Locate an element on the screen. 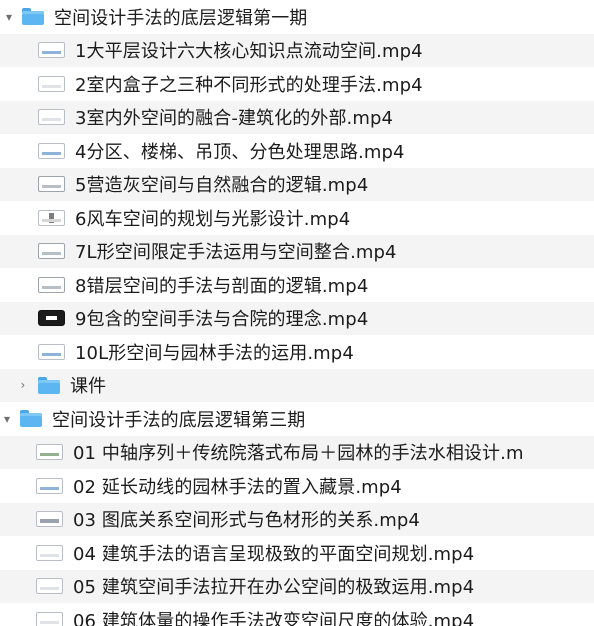 This screenshot has width=594, height=626. video-thumb-dark-icon is located at coordinates (51, 318).